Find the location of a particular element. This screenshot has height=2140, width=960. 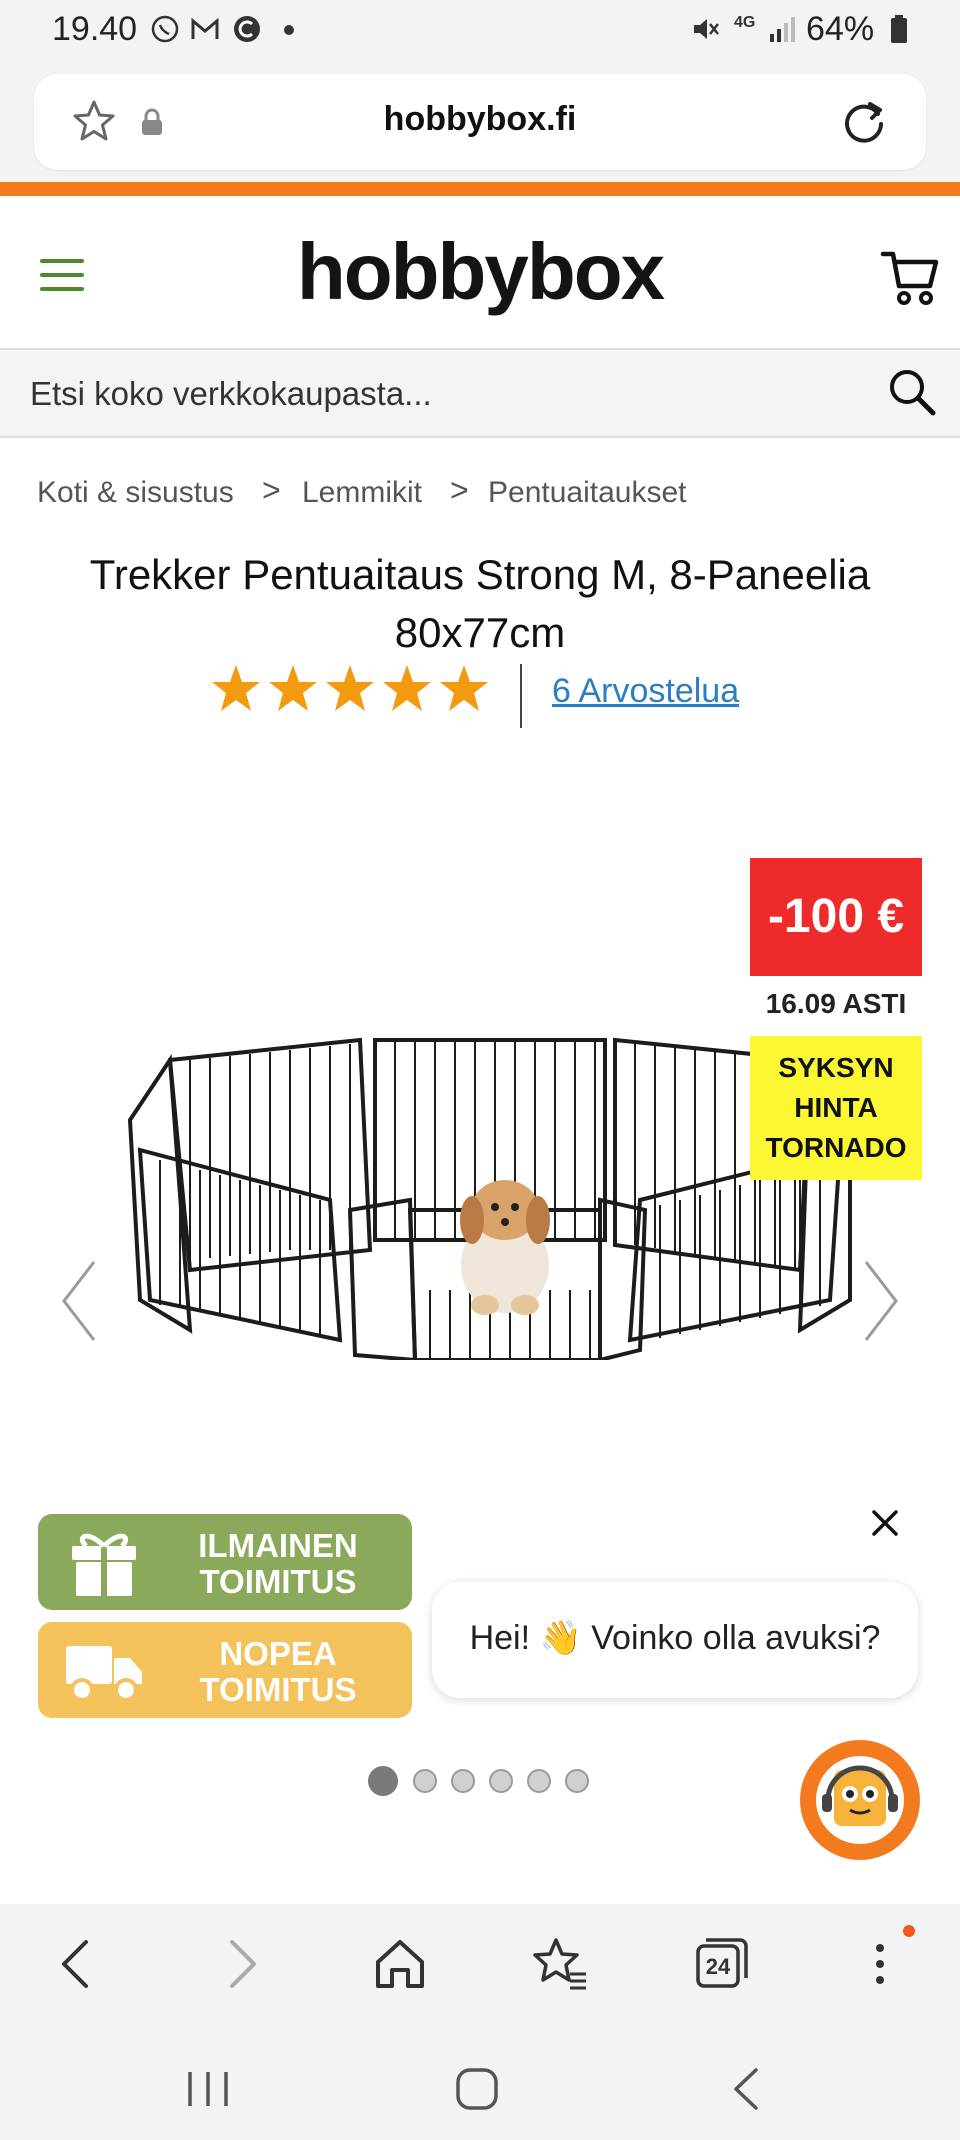

campaign-line: SYKSYN is located at coordinates (836, 1067).